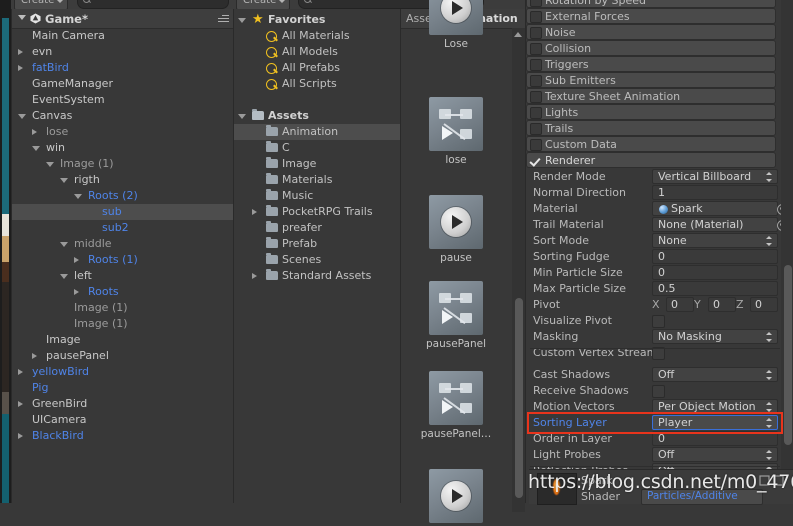 The height and width of the screenshot is (526, 793). Describe the element at coordinates (651, 16) in the screenshot. I see `module-row-external-forces: External Forces` at that location.